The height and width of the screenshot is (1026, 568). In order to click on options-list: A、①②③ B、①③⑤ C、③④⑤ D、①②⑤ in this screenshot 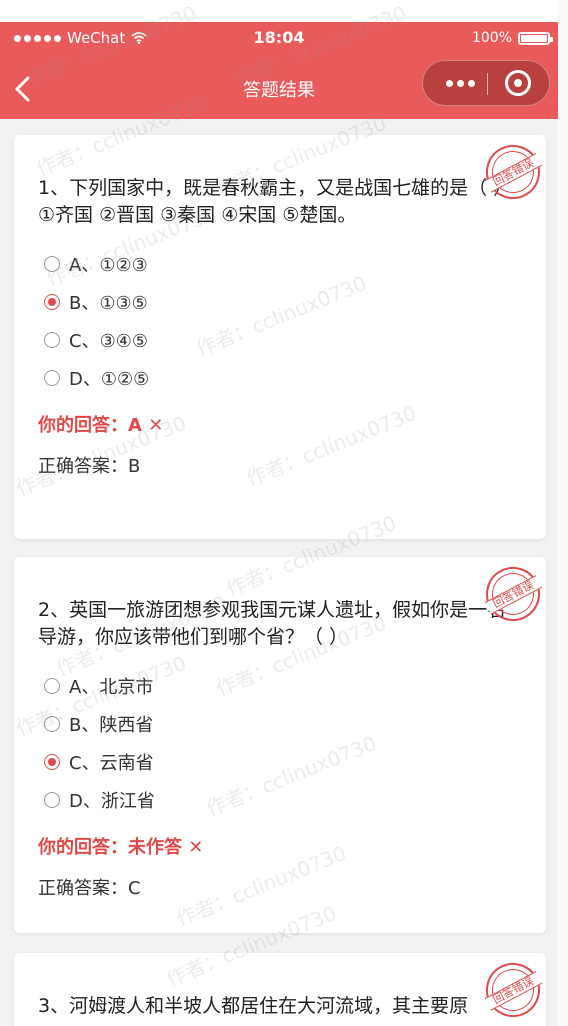, I will do `click(280, 321)`.